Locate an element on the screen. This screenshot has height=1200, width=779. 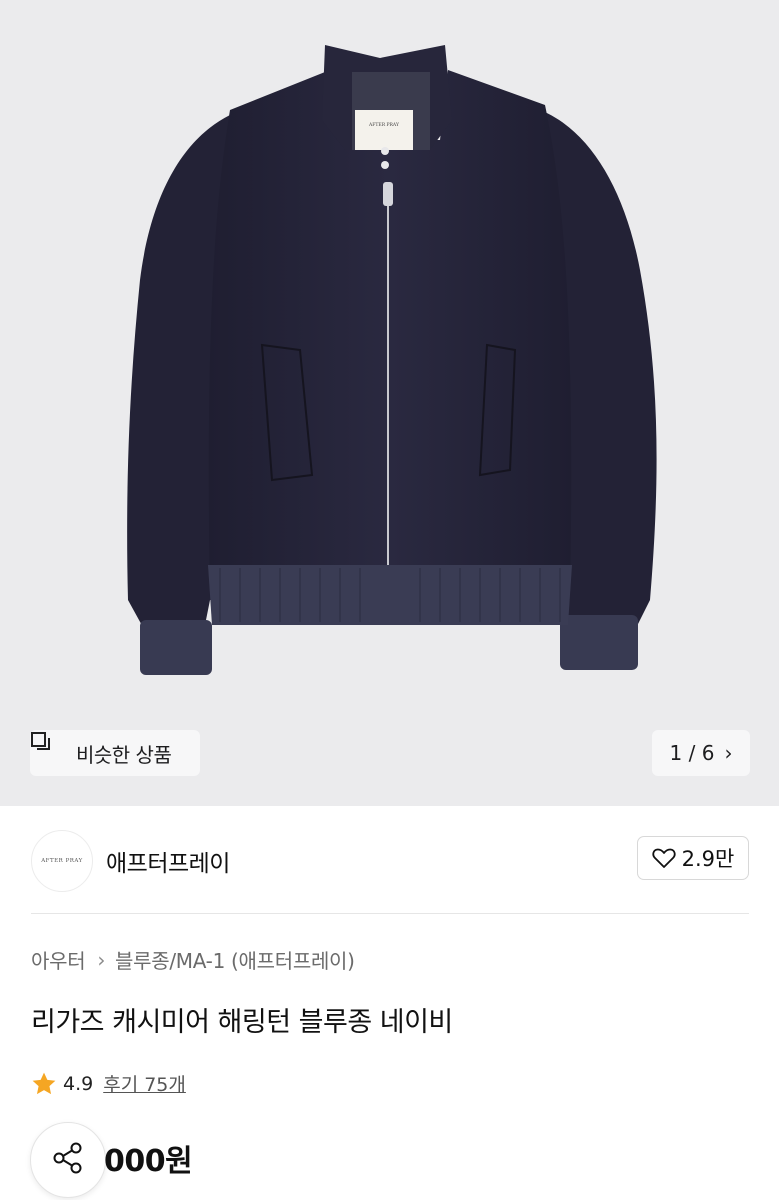
brand-name: 애프터프레이 is located at coordinates (168, 861).